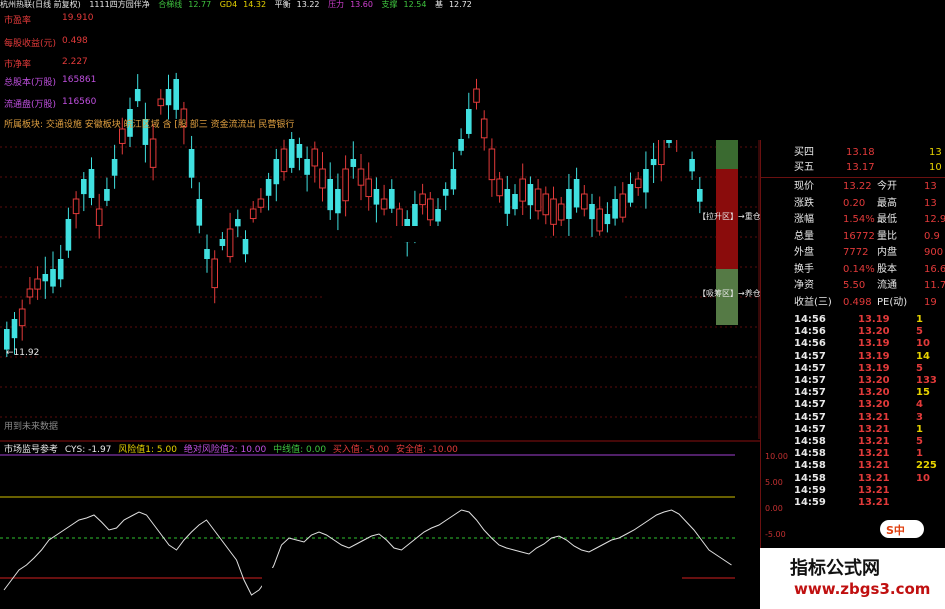 The width and height of the screenshot is (945, 609). What do you see at coordinates (935, 167) in the screenshot?
I see `order-volume: 10` at bounding box center [935, 167].